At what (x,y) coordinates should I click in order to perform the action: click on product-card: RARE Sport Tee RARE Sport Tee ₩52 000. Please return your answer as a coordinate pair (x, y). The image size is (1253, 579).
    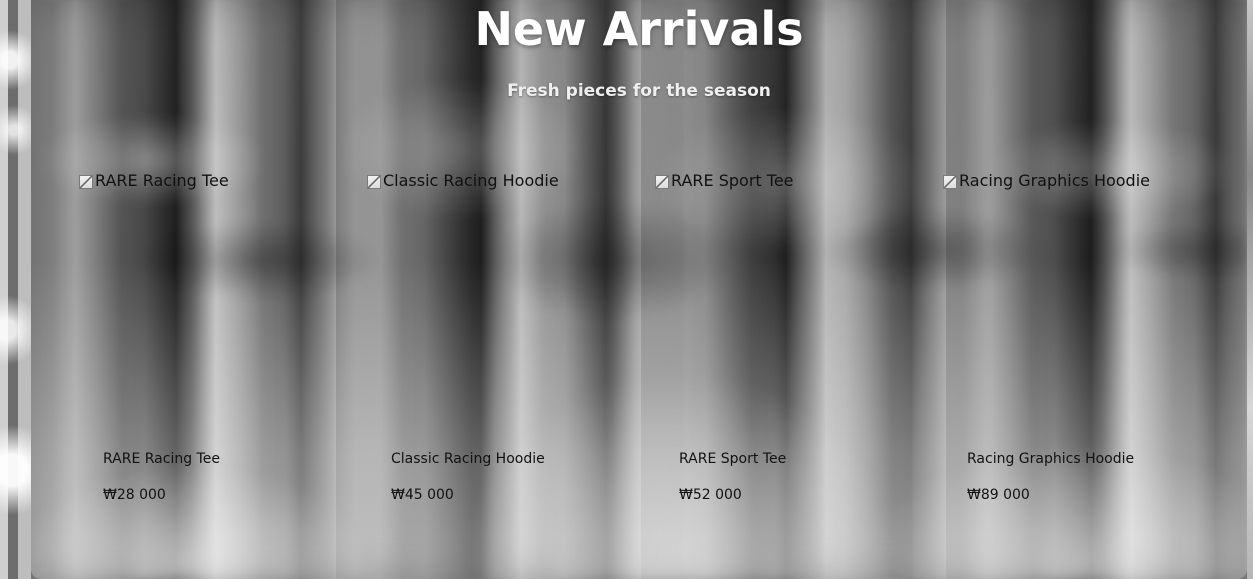
    Looking at the image, I should click on (775, 350).